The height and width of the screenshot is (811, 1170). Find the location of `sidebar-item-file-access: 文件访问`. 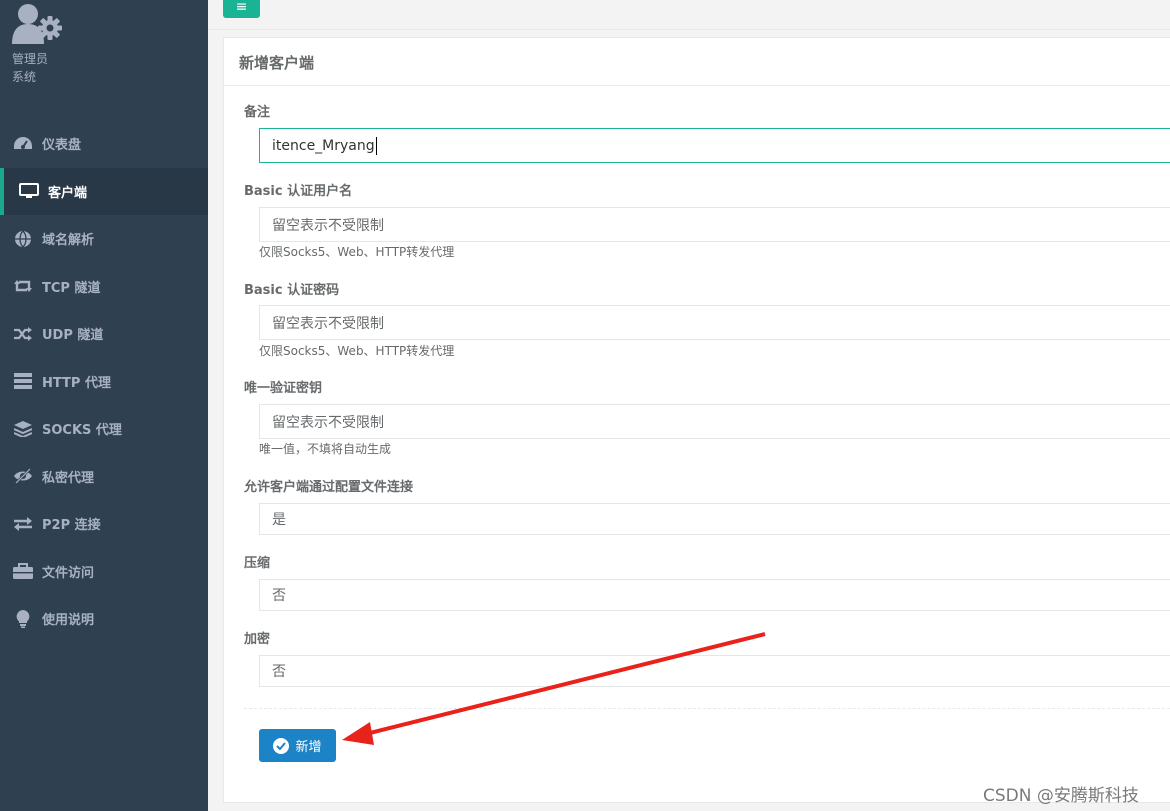

sidebar-item-file-access: 文件访问 is located at coordinates (104, 572).